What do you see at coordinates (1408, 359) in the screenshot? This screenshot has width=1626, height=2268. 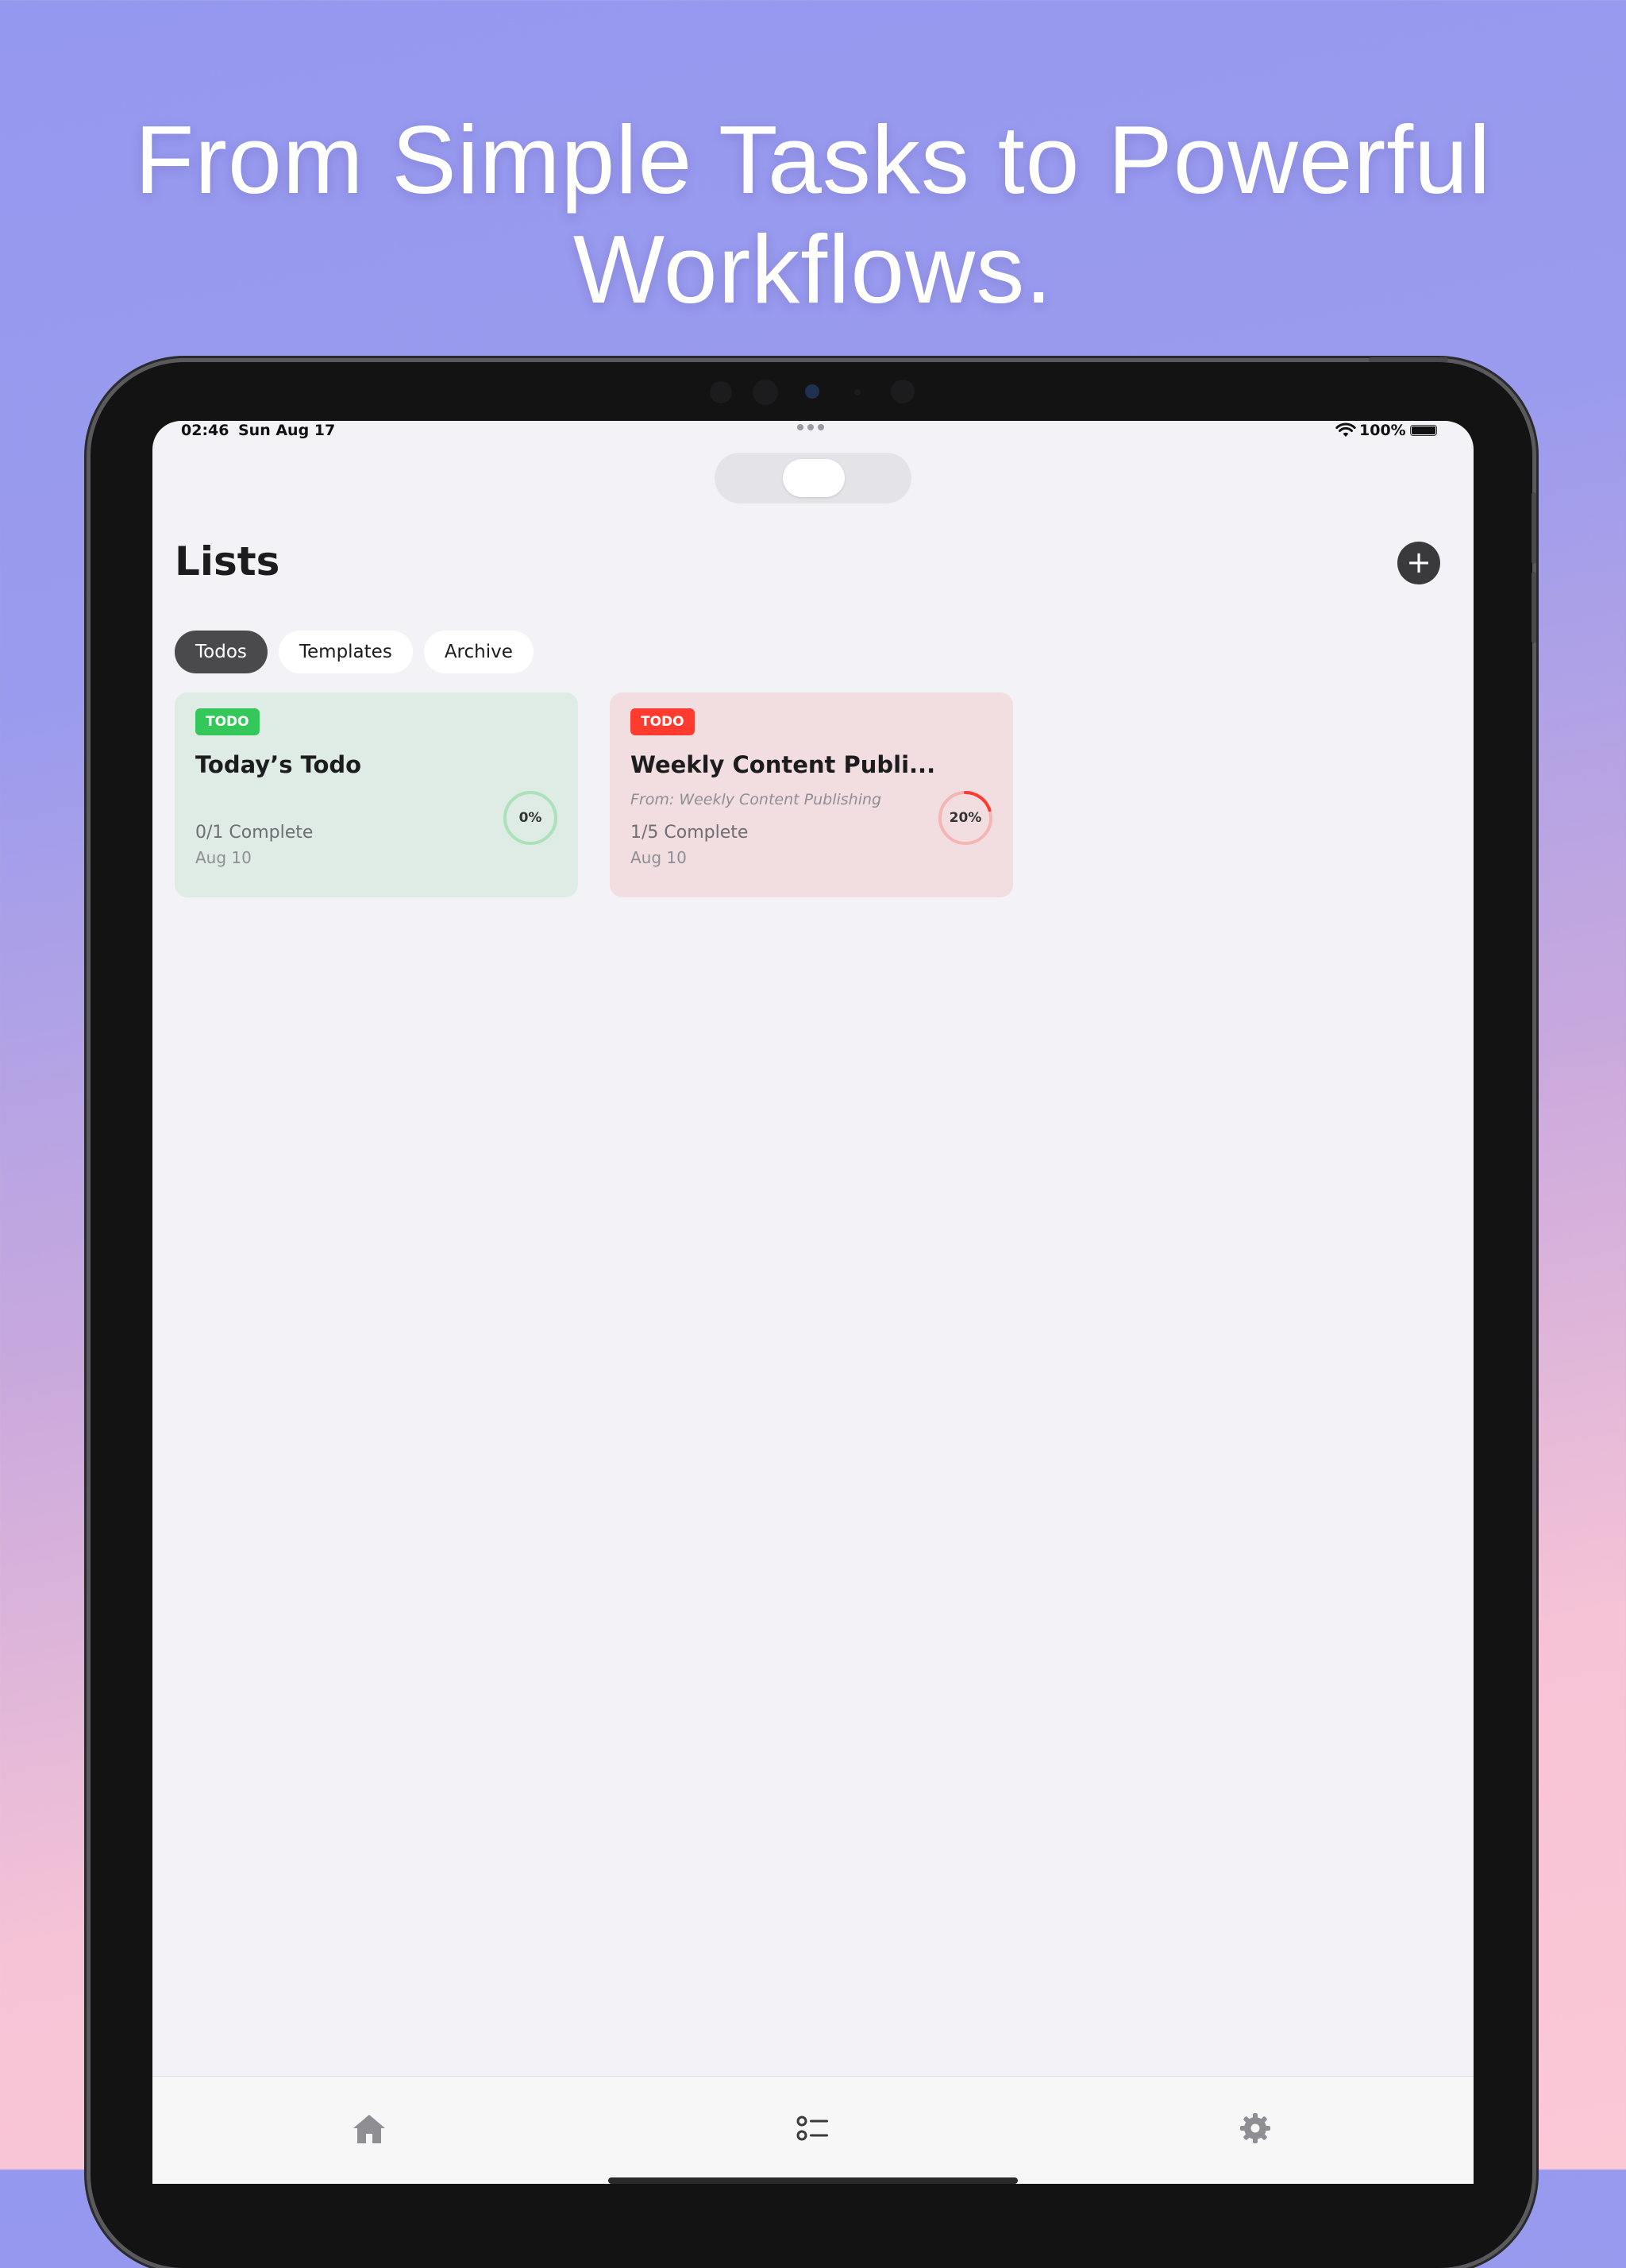 I see `top-button` at bounding box center [1408, 359].